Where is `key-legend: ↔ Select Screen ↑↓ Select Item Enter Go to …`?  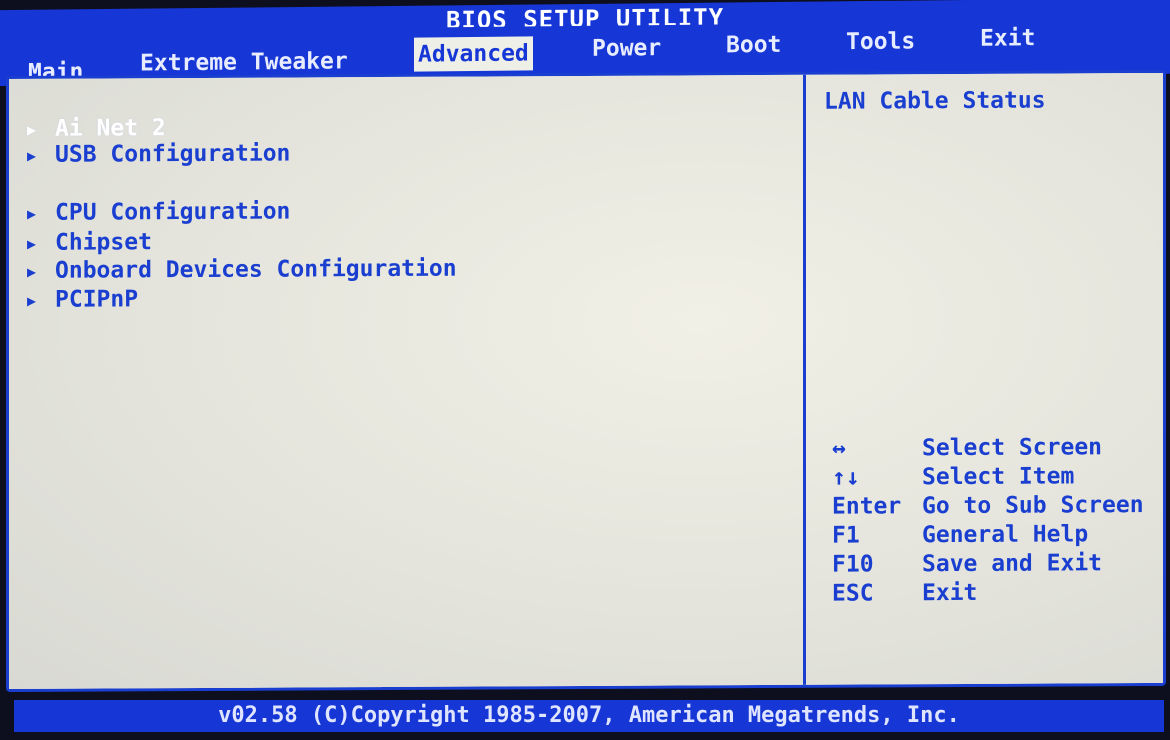
key-legend: ↔ Select Screen ↑↓ Select Item Enter Go to … is located at coordinates (988, 521).